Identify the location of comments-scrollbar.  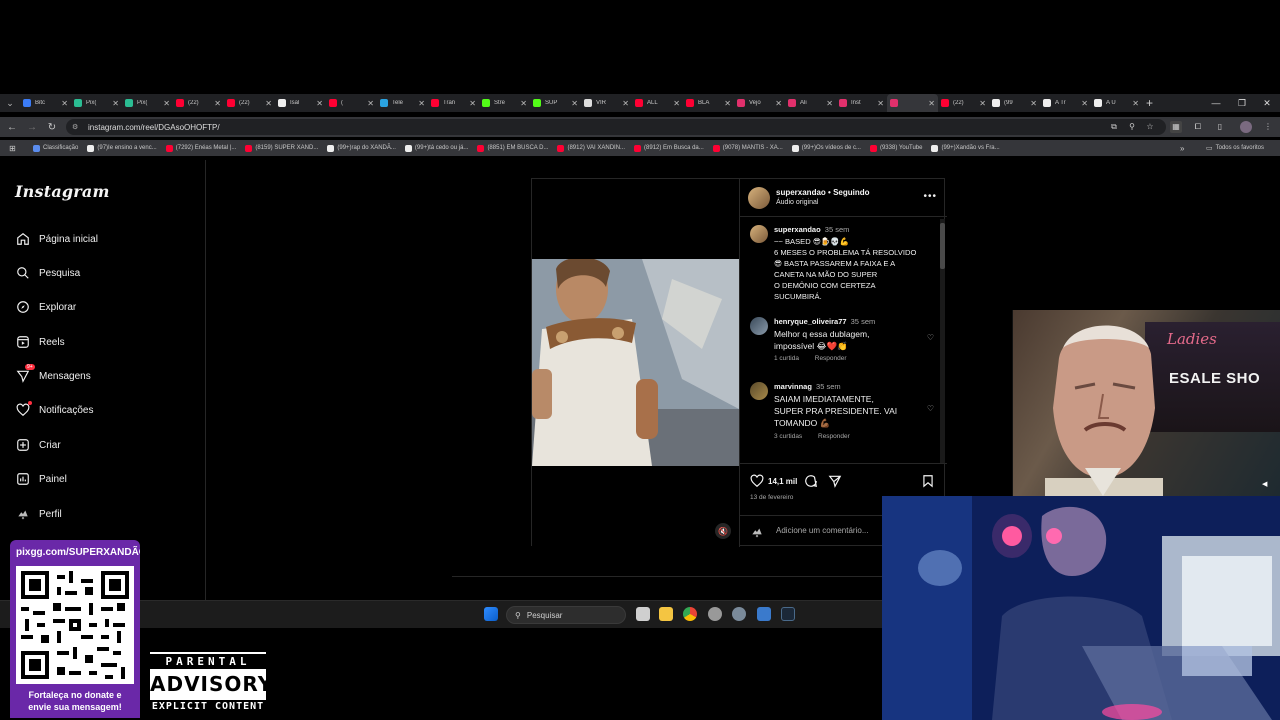
(942, 341).